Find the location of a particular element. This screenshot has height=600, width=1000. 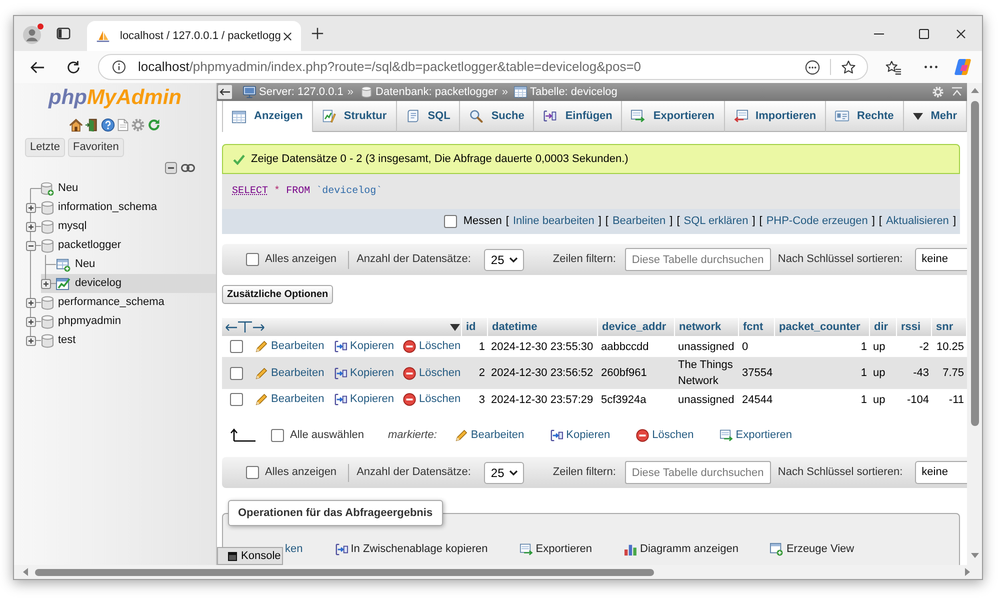

arrow-left-icon is located at coordinates (225, 92).